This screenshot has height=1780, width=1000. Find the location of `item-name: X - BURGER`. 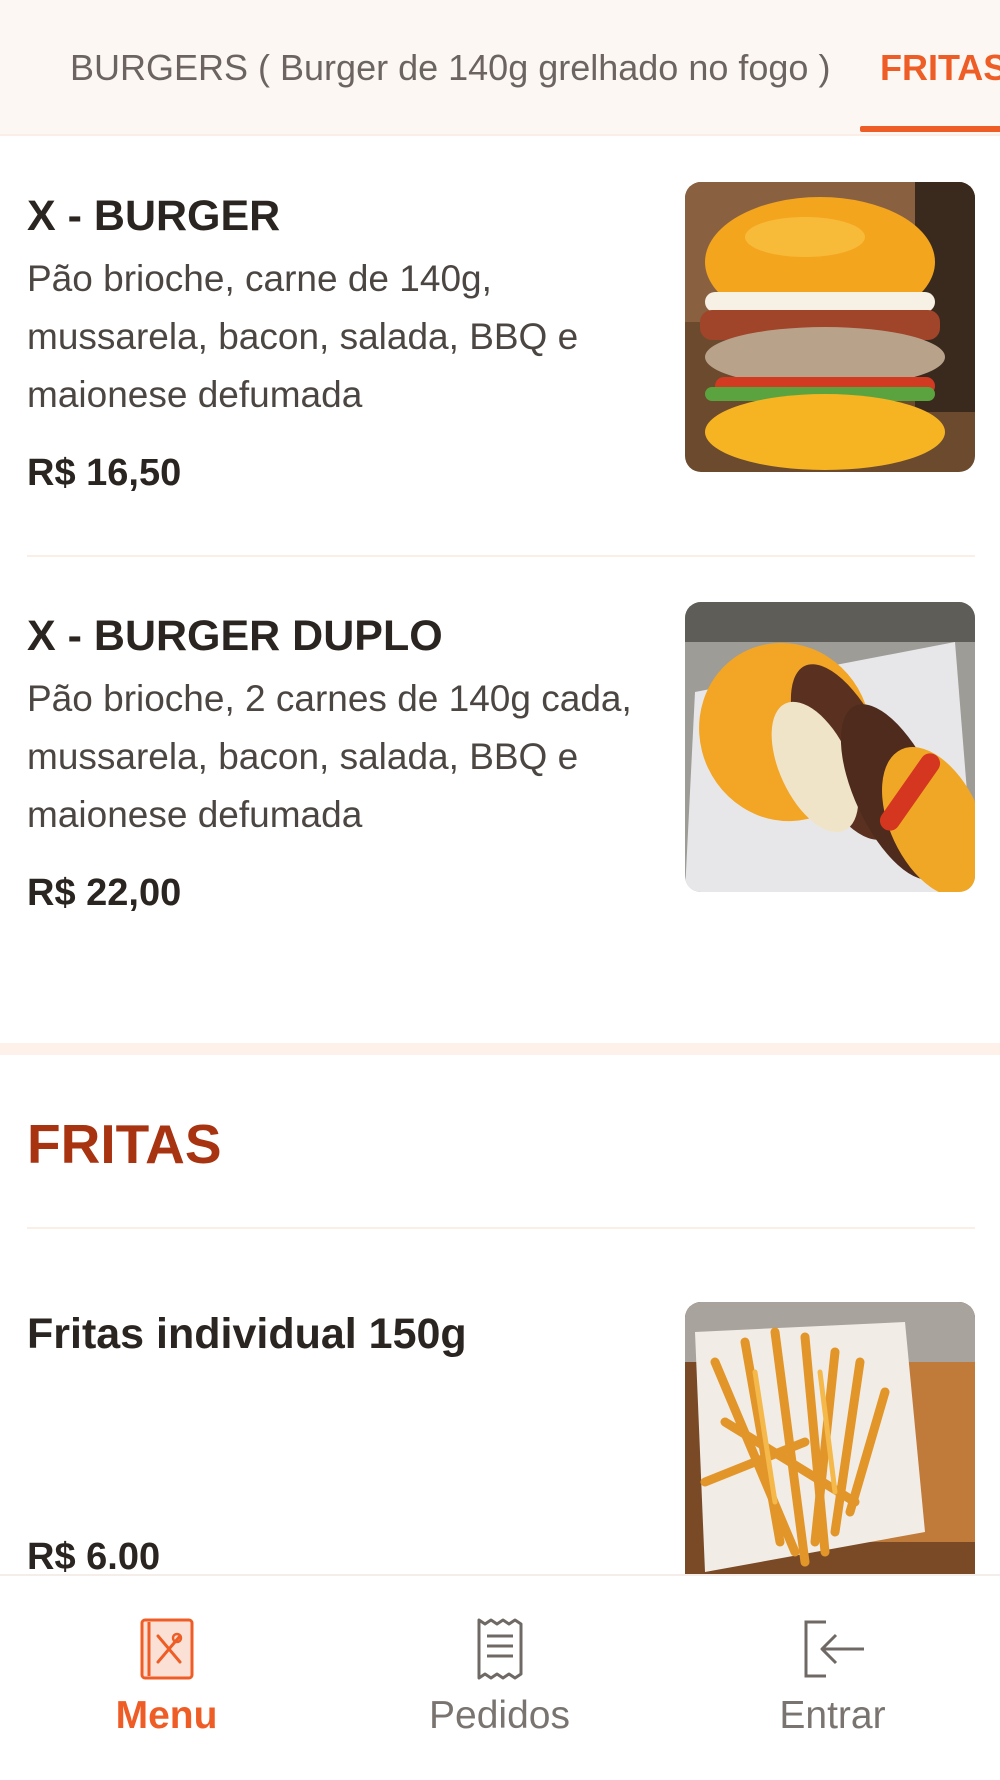

item-name: X - BURGER is located at coordinates (154, 216).